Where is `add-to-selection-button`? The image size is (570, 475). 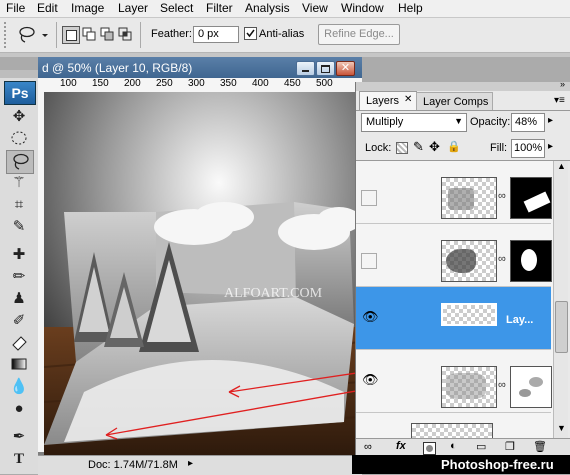
add-to-selection-button is located at coordinates (89, 34).